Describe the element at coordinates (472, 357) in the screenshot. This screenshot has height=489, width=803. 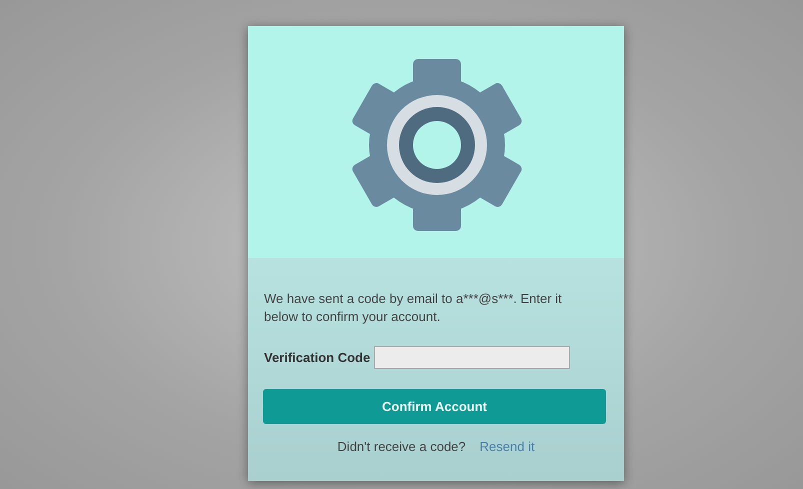
I see `verification-code-field` at that location.